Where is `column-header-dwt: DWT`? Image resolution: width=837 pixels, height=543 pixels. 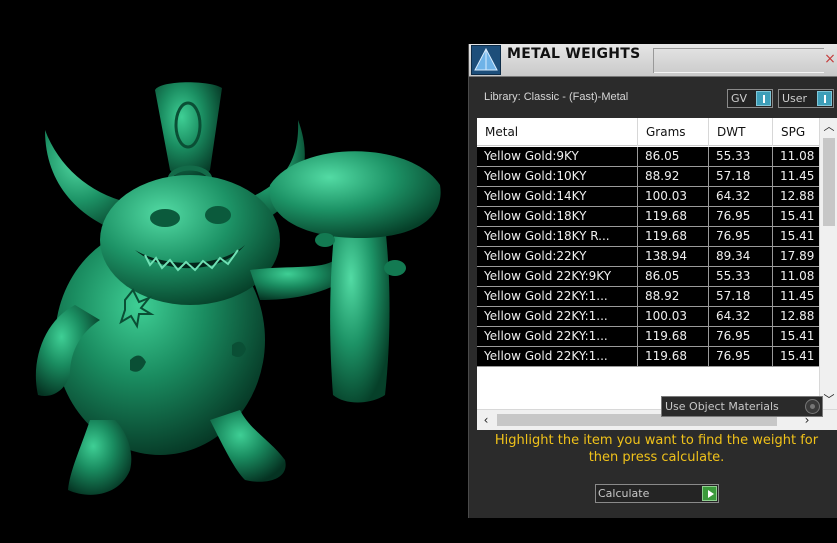
column-header-dwt: DWT is located at coordinates (741, 132).